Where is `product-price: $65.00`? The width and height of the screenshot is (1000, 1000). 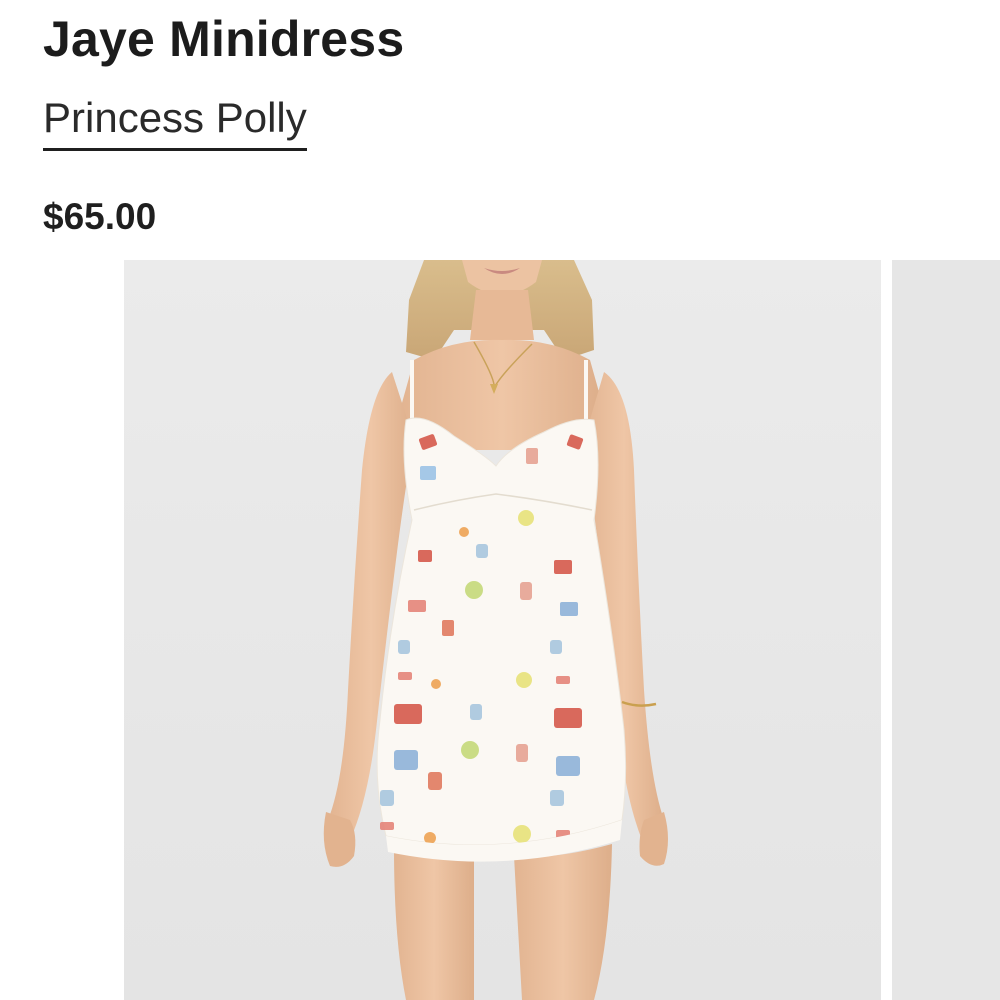 product-price: $65.00 is located at coordinates (100, 216).